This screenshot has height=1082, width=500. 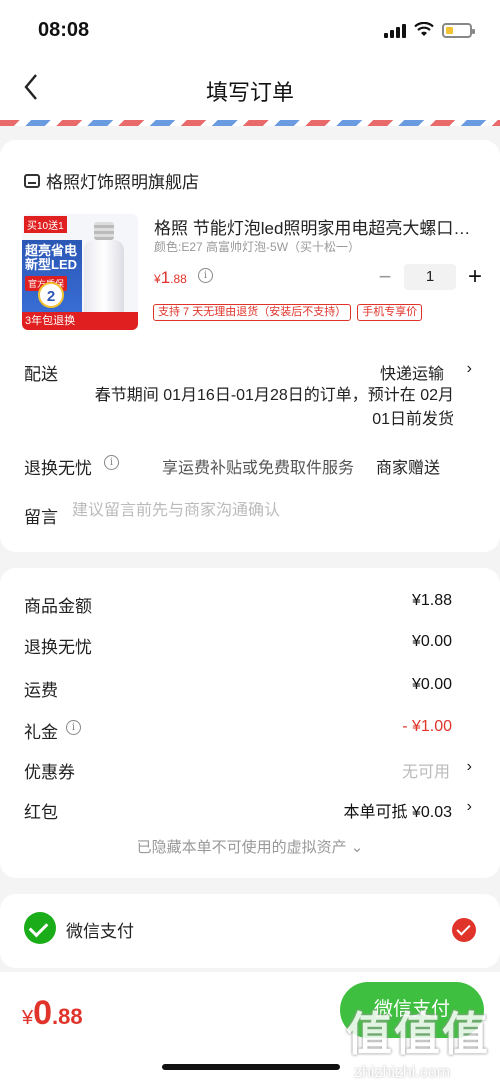 I want to click on store-name: 格照灯饰照明旗舰店, so click(x=122, y=182).